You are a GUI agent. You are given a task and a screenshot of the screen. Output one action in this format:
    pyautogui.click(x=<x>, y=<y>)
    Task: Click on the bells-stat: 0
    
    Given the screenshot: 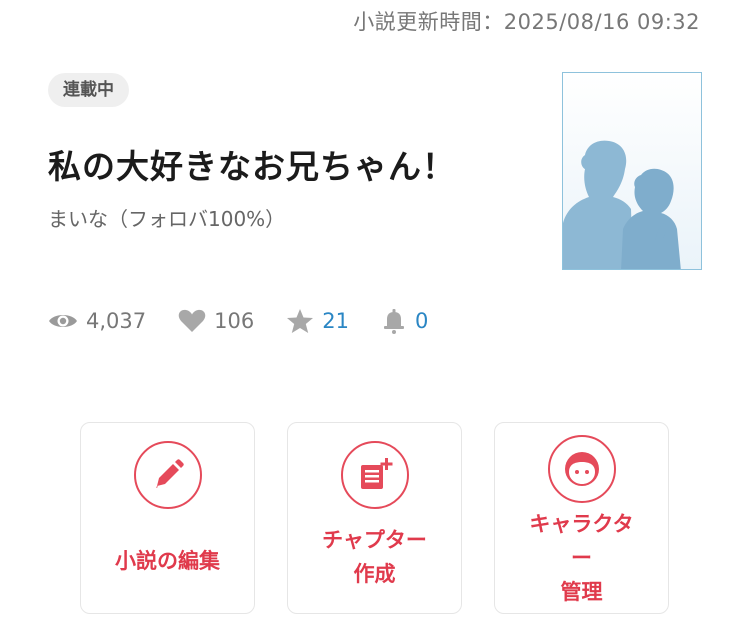 What is the action you would take?
    pyautogui.click(x=404, y=321)
    